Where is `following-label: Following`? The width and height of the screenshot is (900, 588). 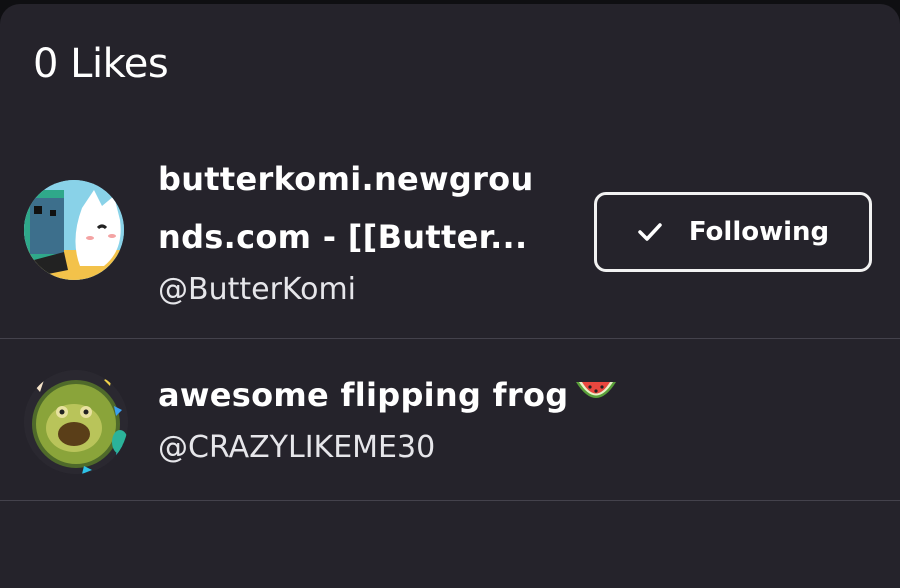 following-label: Following is located at coordinates (759, 232).